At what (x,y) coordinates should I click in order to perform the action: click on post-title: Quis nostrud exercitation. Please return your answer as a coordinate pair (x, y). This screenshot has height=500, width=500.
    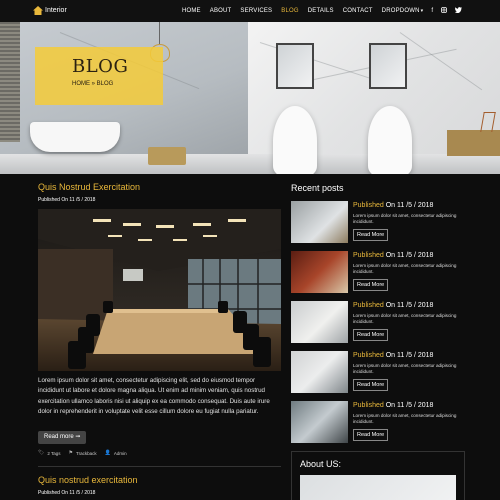
    Looking at the image, I should click on (88, 480).